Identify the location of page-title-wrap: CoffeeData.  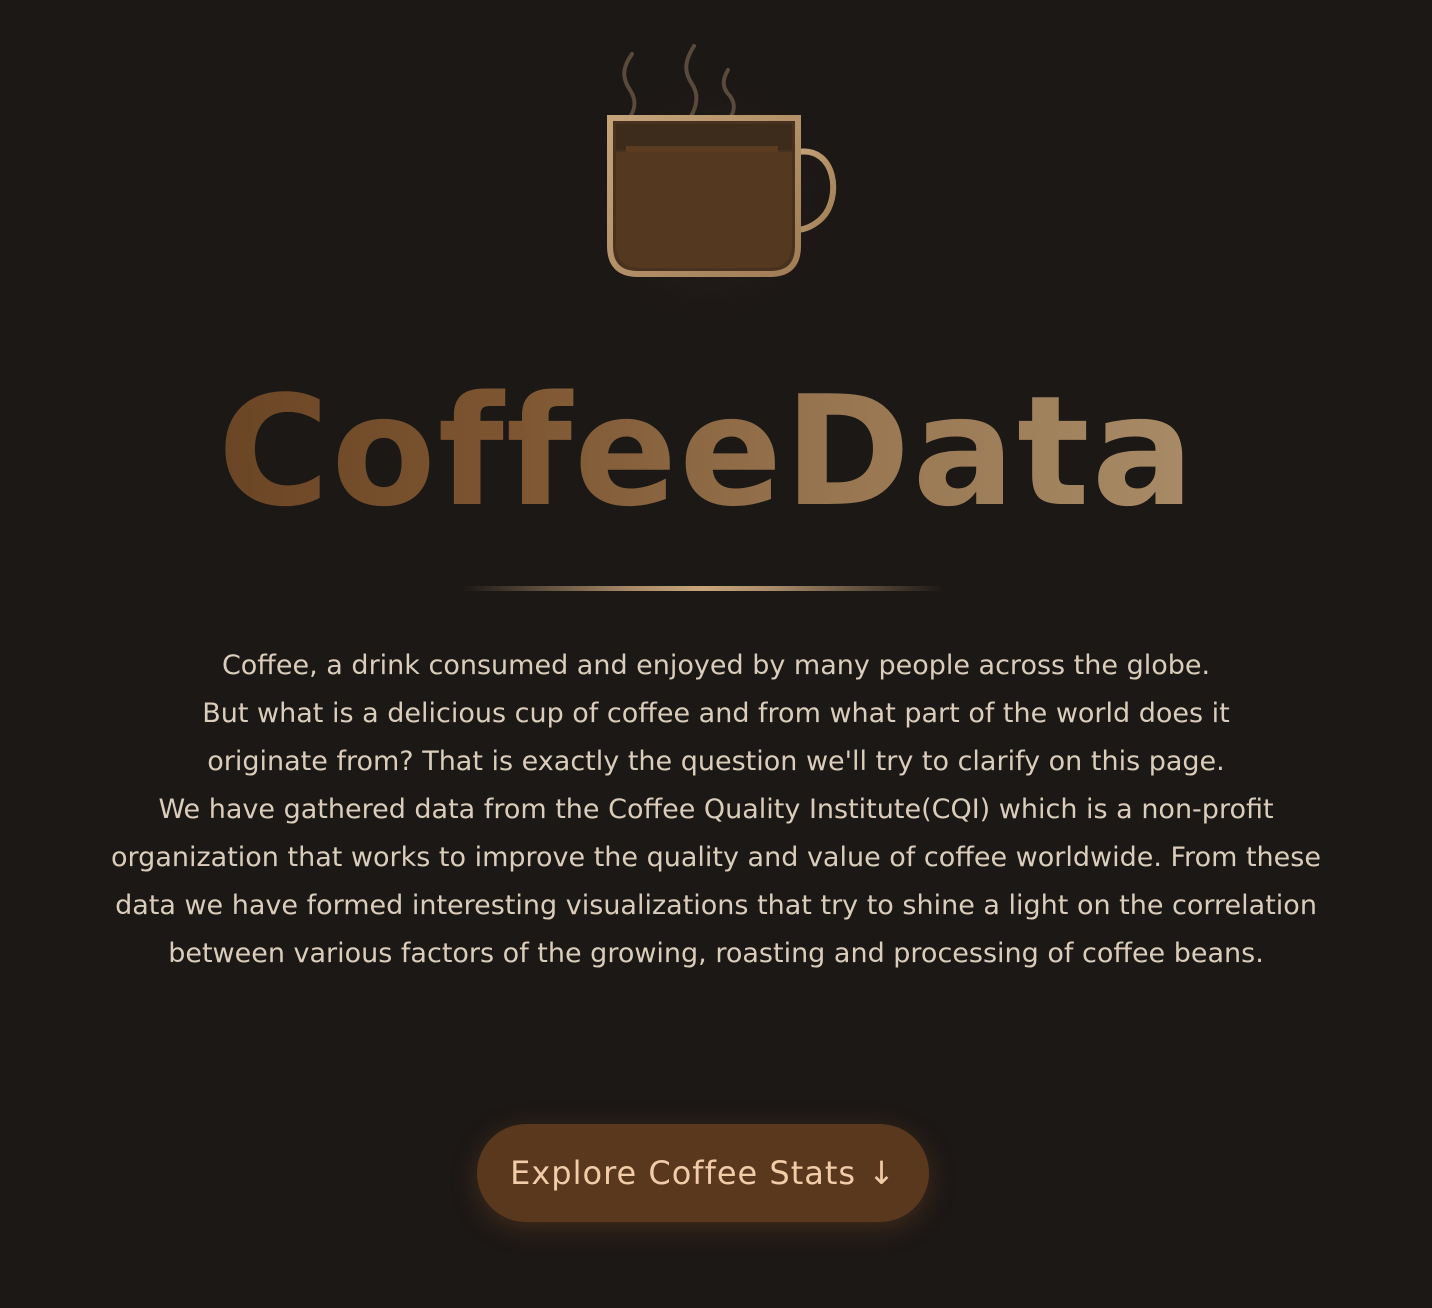
(707, 452).